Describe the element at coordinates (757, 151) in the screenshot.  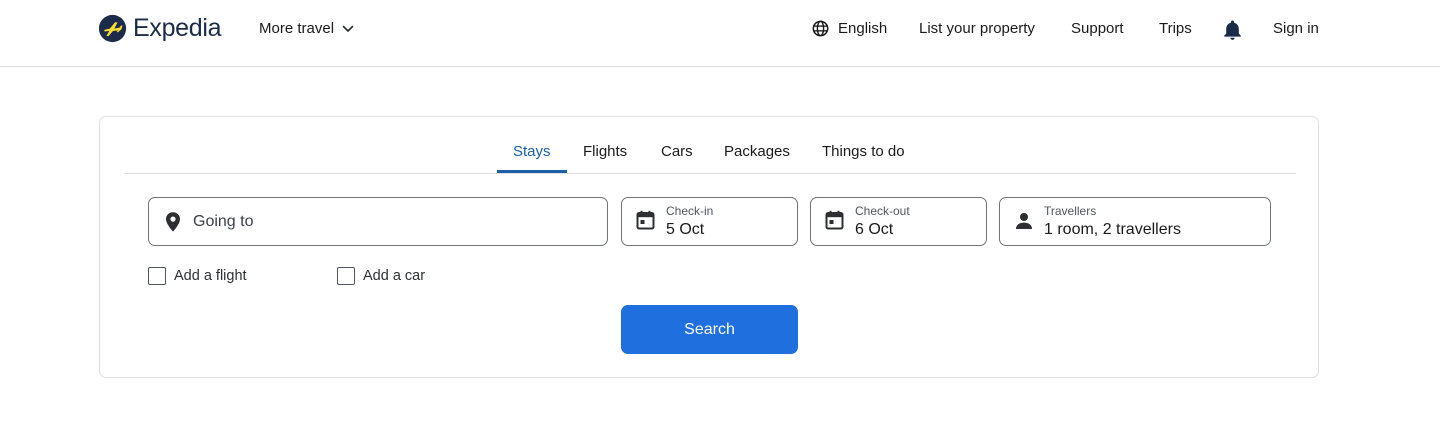
I see `tab-packages: Packages` at that location.